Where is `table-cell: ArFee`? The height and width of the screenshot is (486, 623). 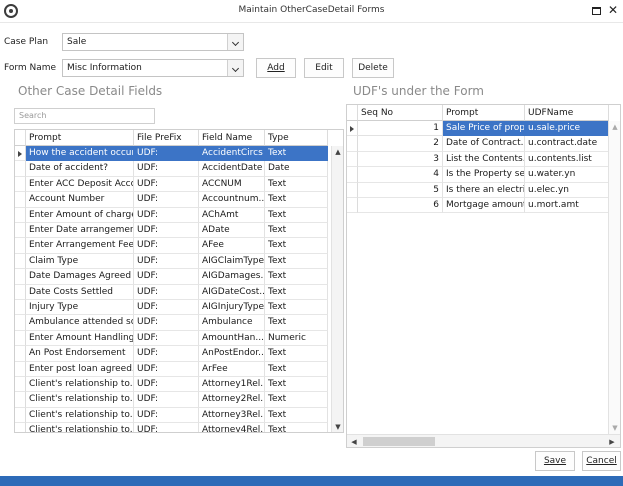 table-cell: ArFee is located at coordinates (232, 369).